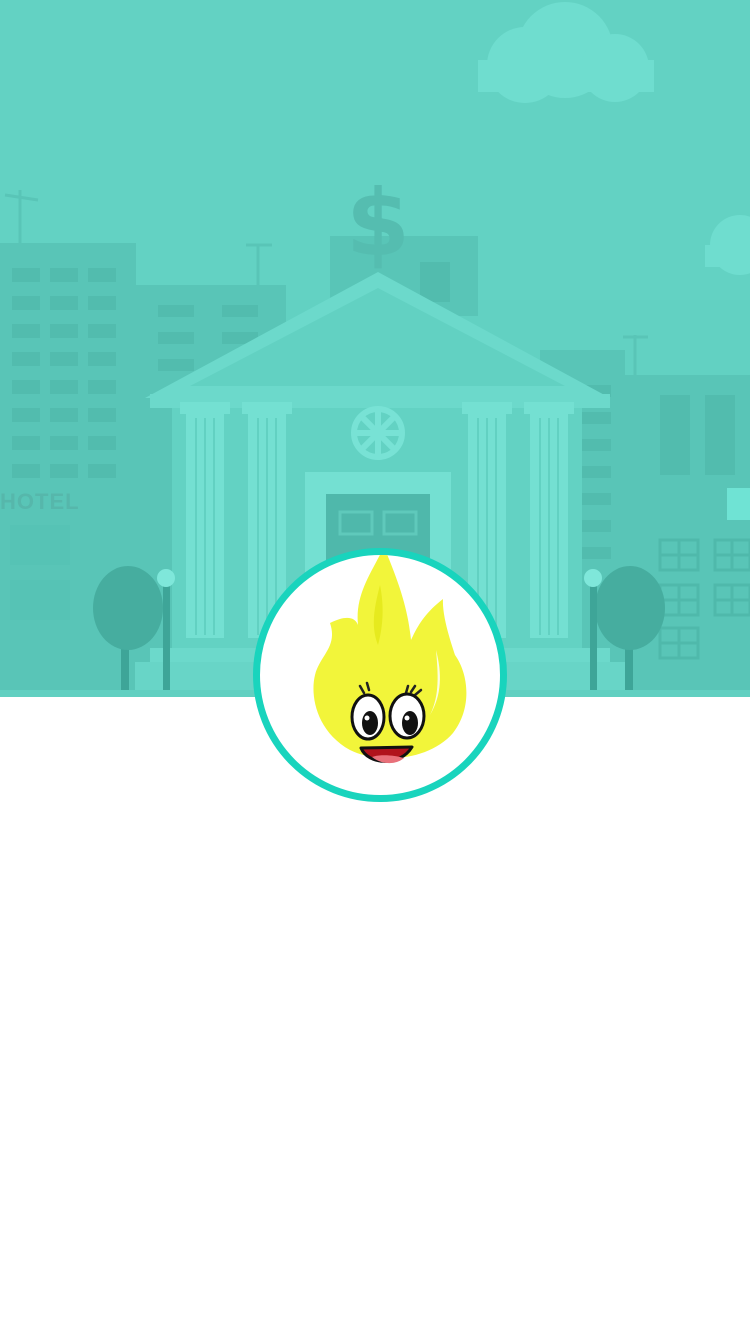  Describe the element at coordinates (378, 433) in the screenshot. I see `bank-emblem-icon` at that location.